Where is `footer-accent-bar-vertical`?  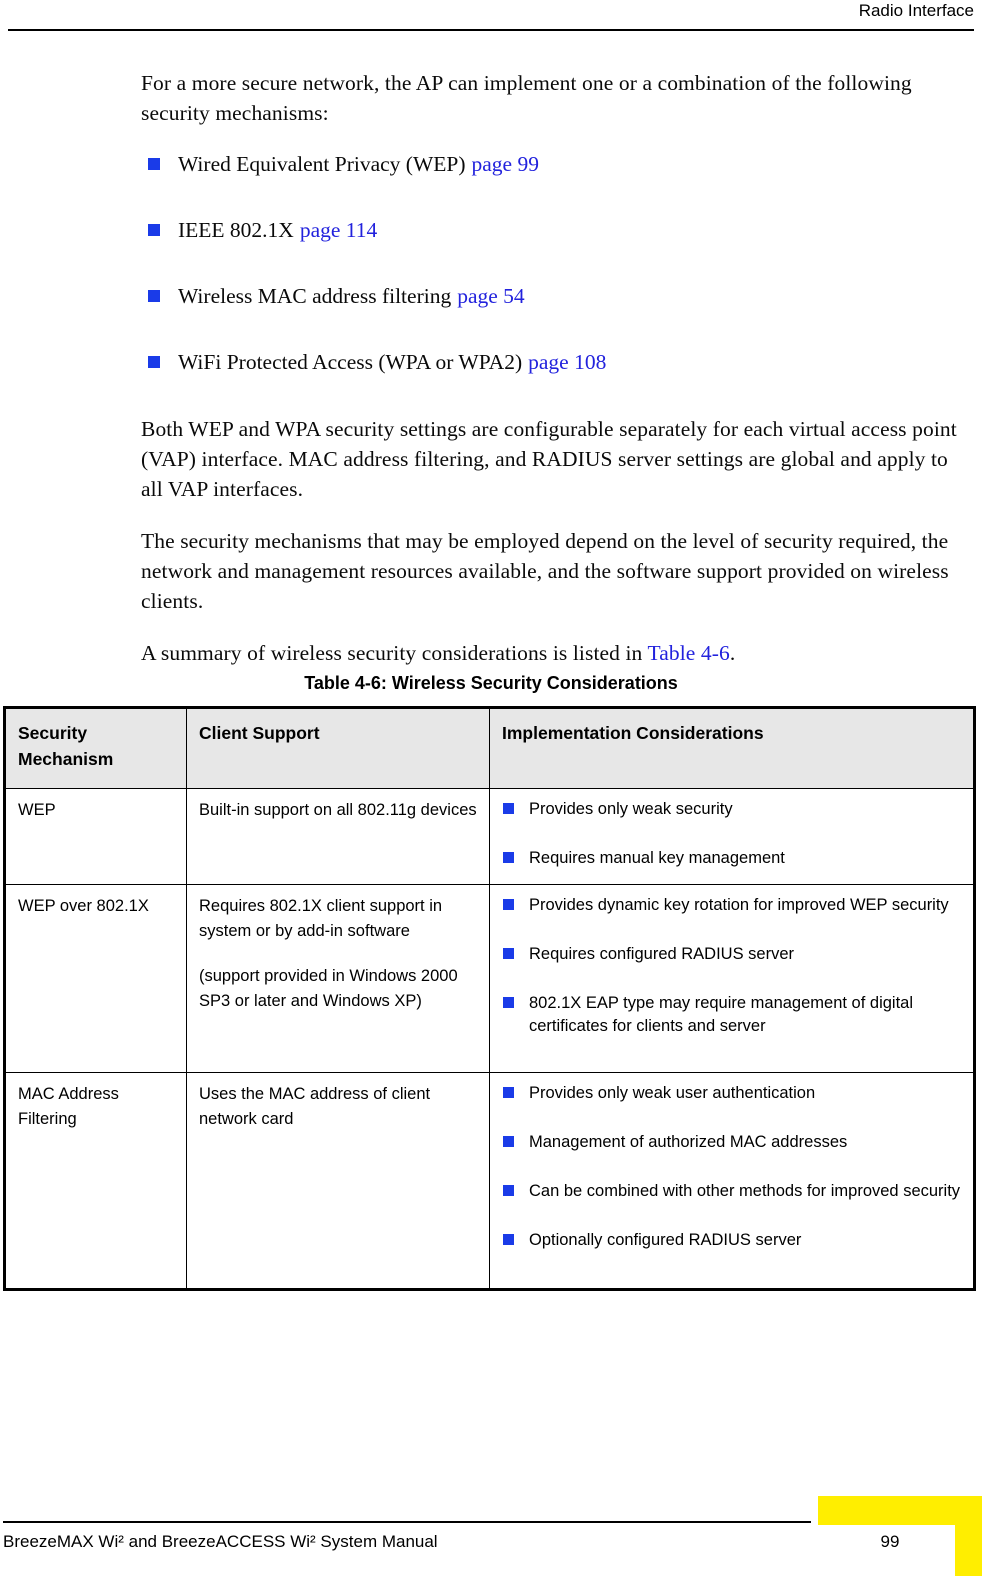 footer-accent-bar-vertical is located at coordinates (968, 1536).